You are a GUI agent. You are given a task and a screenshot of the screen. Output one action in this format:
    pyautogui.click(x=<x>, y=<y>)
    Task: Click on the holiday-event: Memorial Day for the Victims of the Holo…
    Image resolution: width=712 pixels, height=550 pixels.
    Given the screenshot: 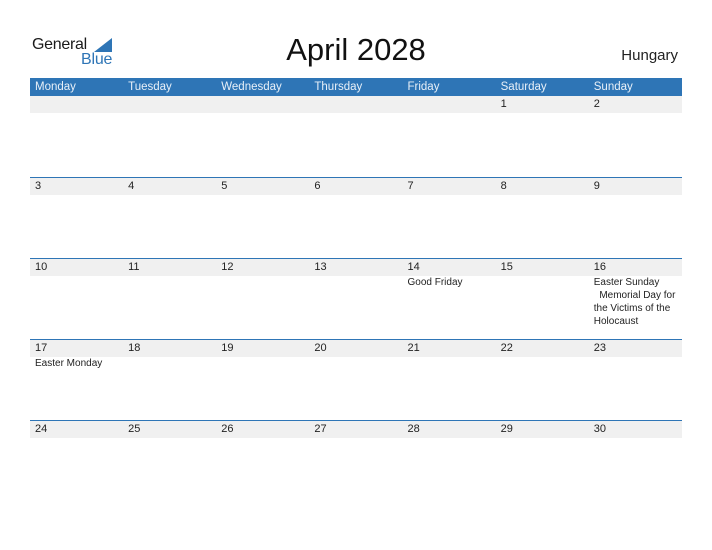 What is the action you would take?
    pyautogui.click(x=636, y=308)
    